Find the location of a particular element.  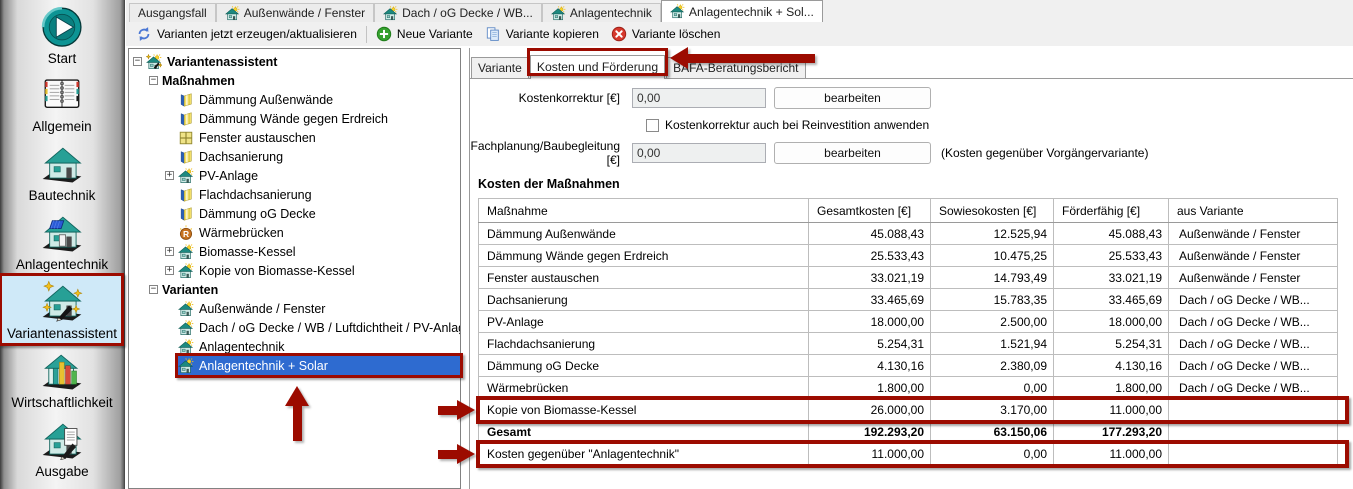

value-cell: 2.500,00 is located at coordinates (992, 321).